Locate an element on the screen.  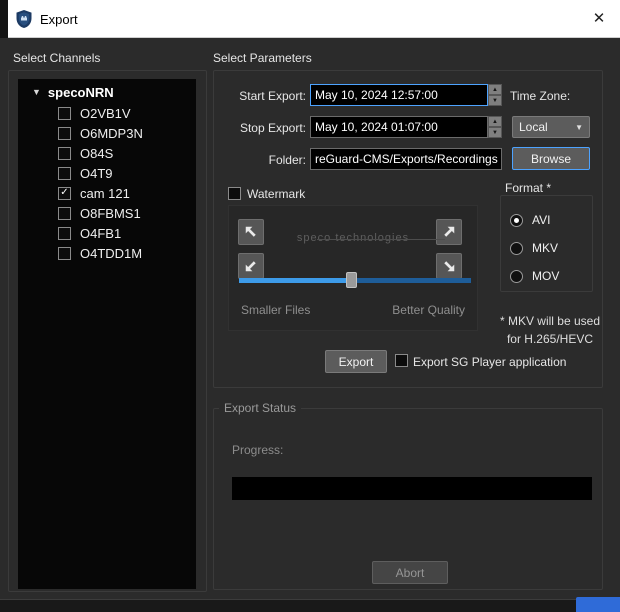
mov-radio is located at coordinates (516, 276).